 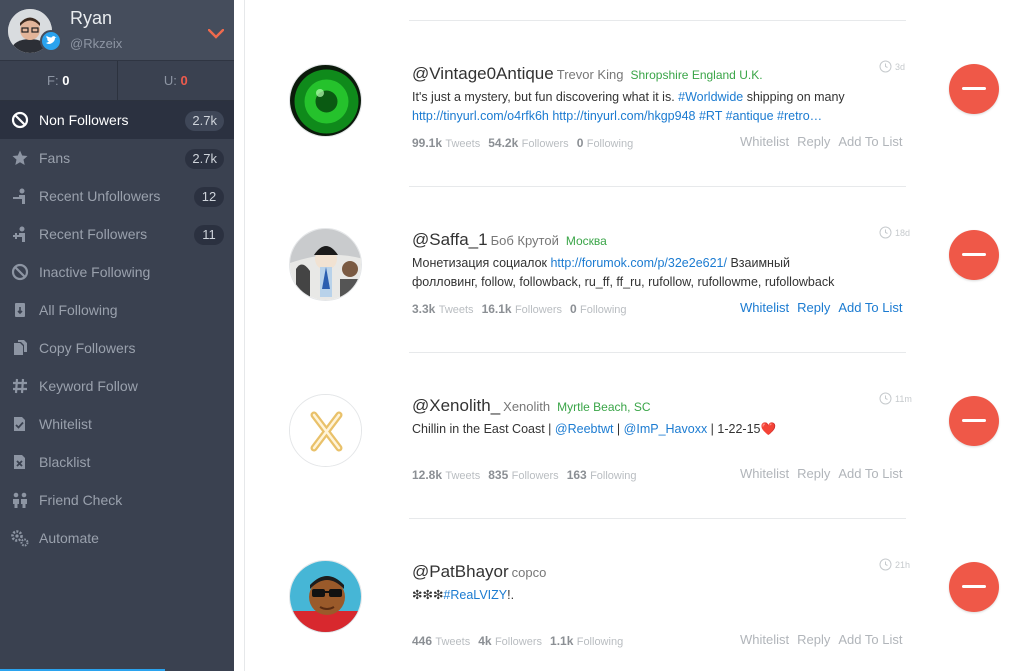 What do you see at coordinates (170, 80) in the screenshot?
I see `u-count-label: U:` at bounding box center [170, 80].